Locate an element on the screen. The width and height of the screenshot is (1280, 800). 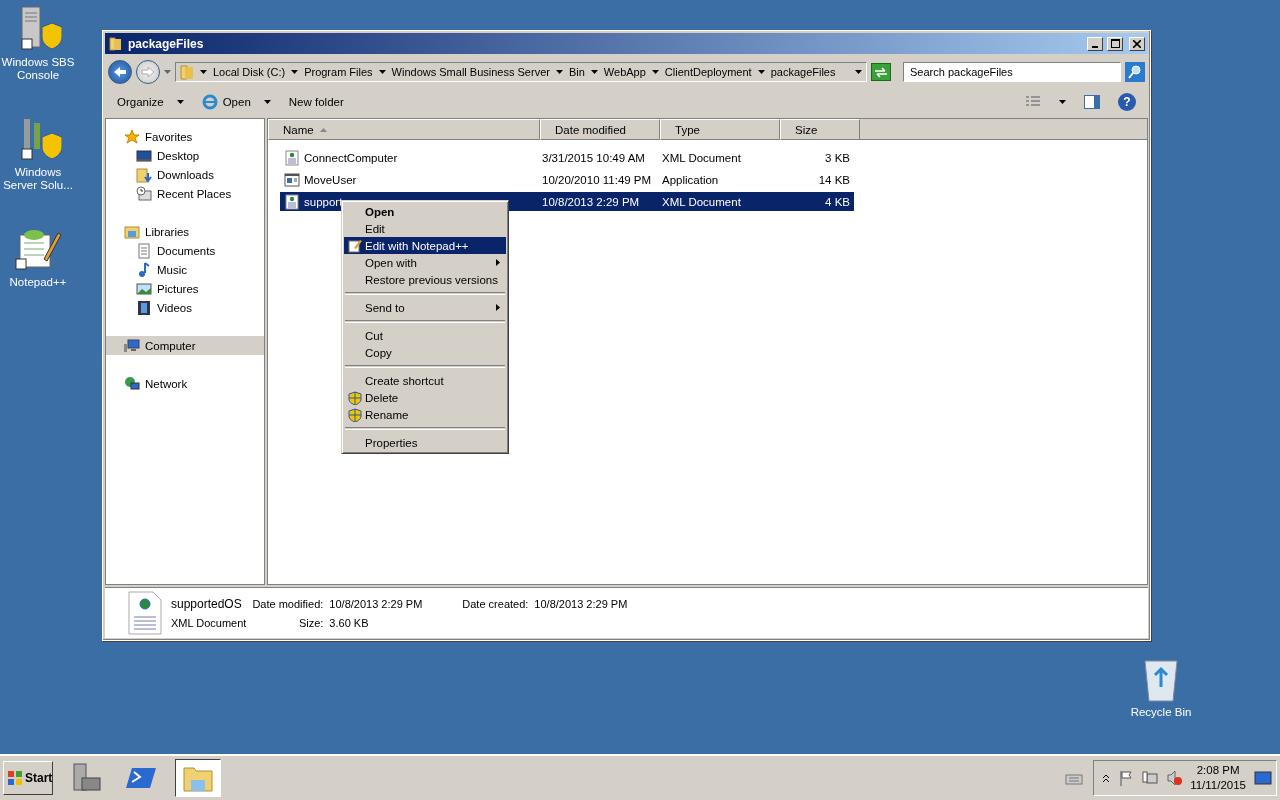
document-icon is located at coordinates (144, 250).